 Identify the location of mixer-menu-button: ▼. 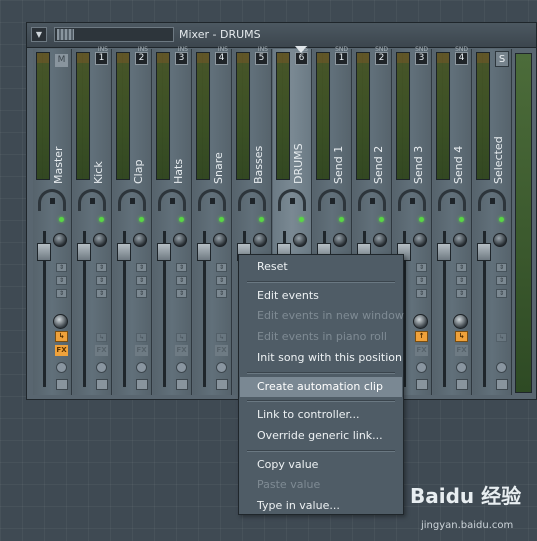
(39, 34).